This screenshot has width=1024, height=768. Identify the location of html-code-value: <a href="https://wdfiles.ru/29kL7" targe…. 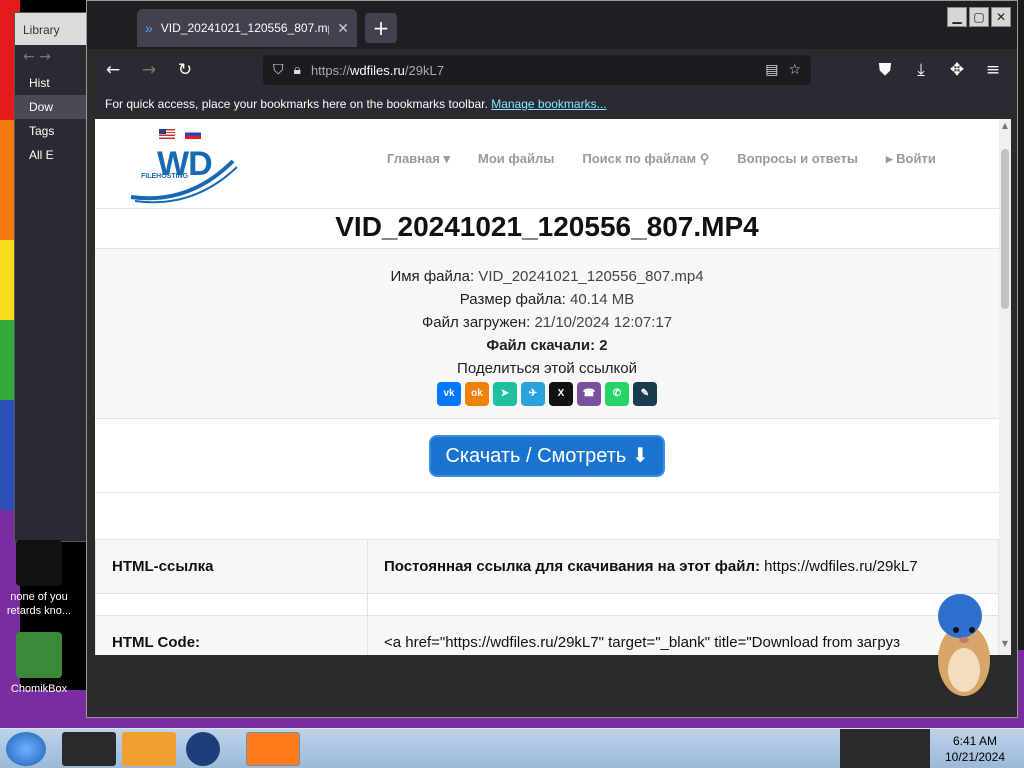
(683, 635).